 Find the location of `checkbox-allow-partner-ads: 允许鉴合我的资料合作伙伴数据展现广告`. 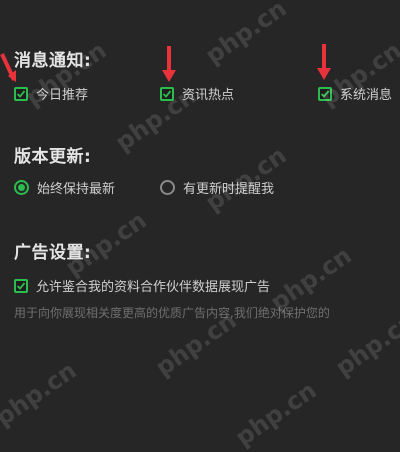

checkbox-allow-partner-ads: 允许鉴合我的资料合作伙伴数据展现广告 is located at coordinates (142, 285).